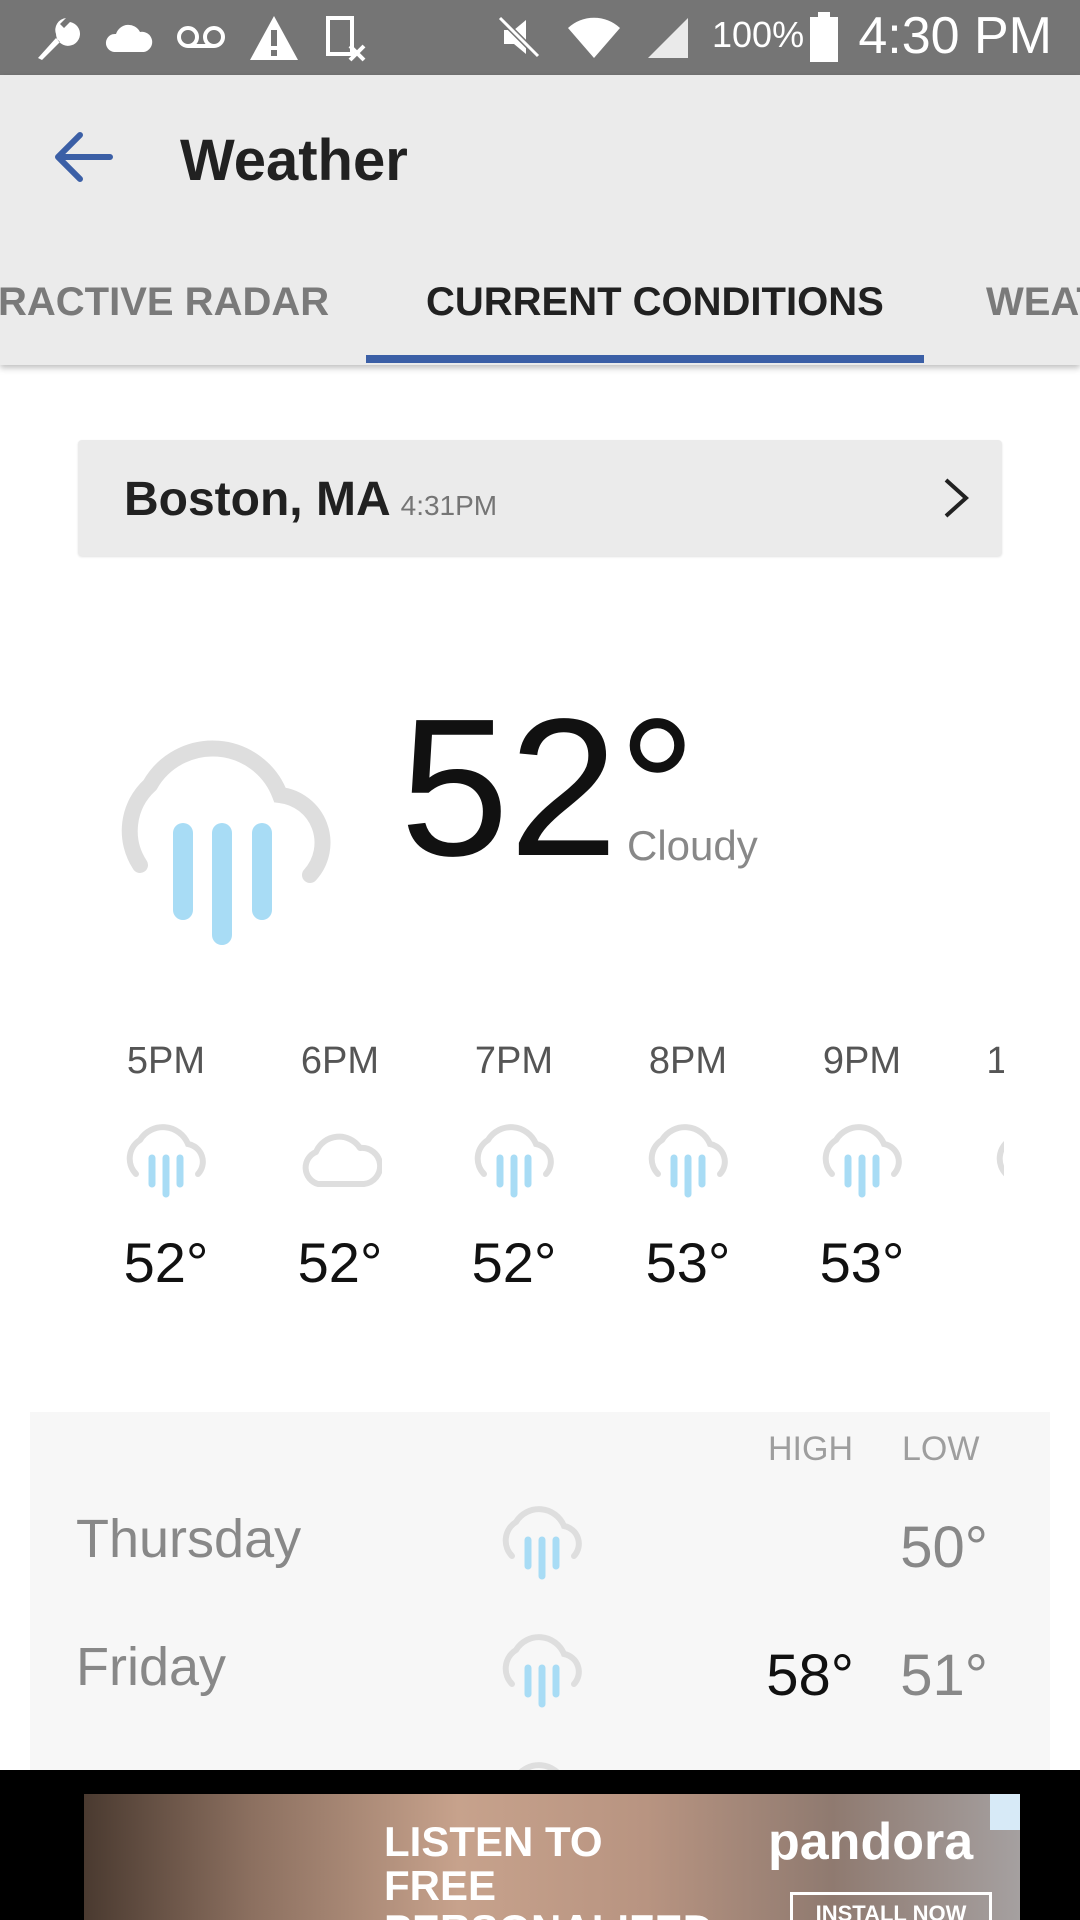  What do you see at coordinates (540, 1756) in the screenshot?
I see `daily-row: Saturday` at bounding box center [540, 1756].